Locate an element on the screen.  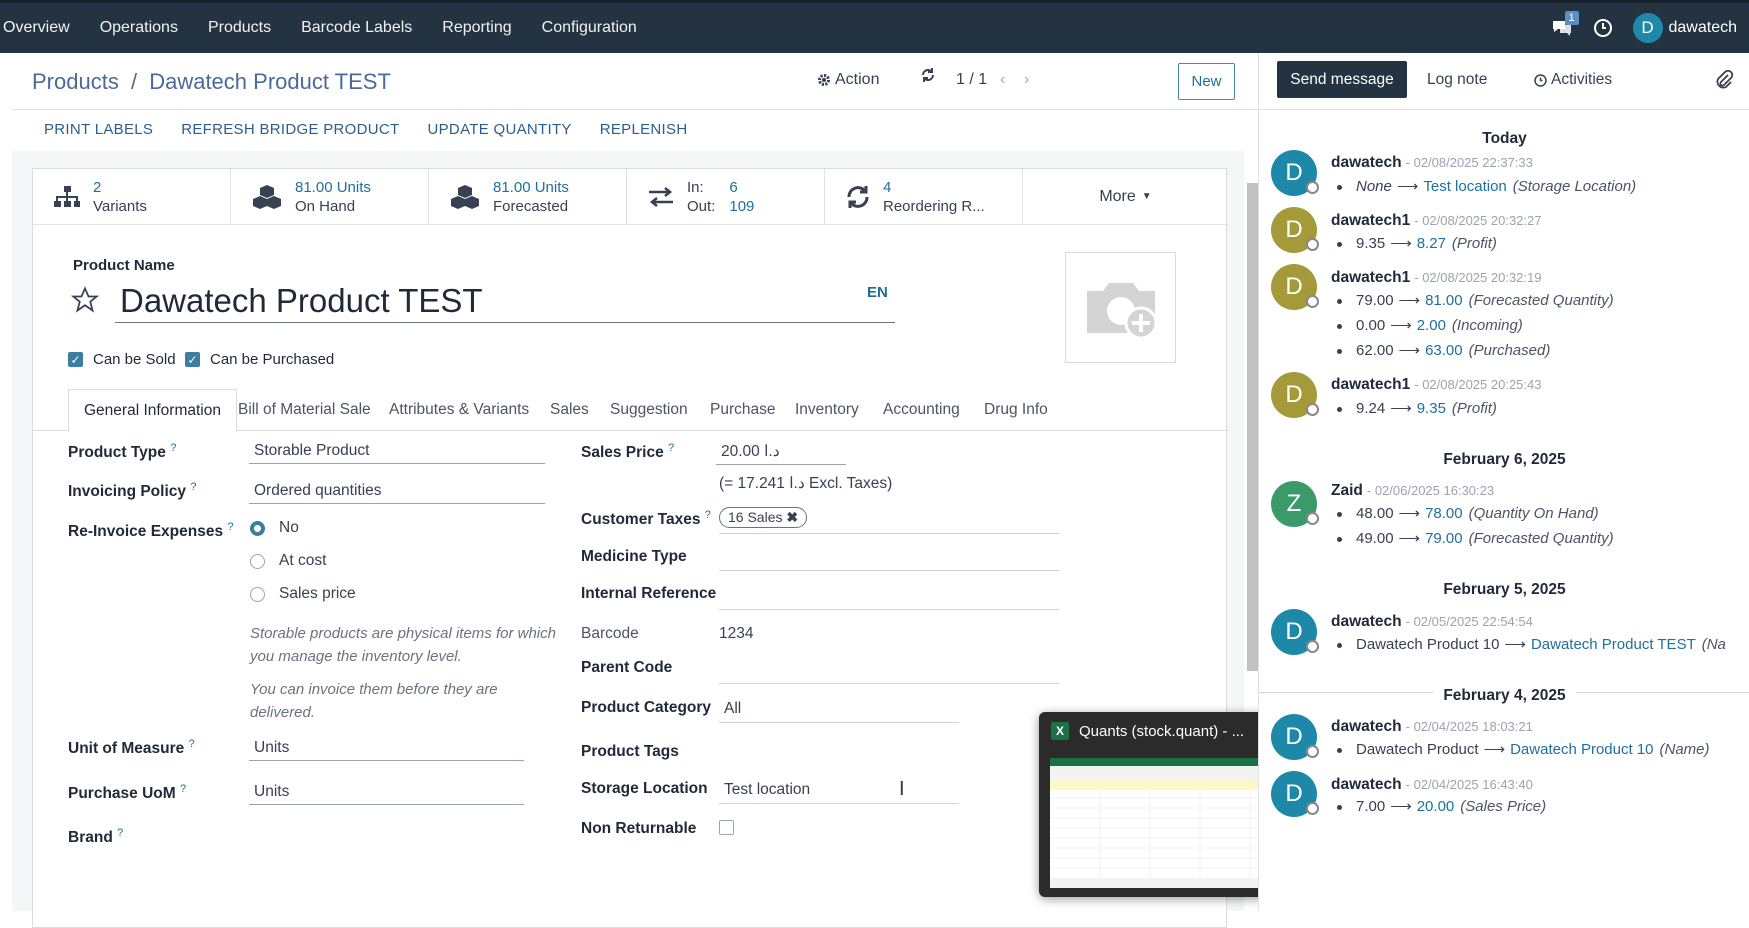
message-timestamp: - 02/08/2025 20:32:19 is located at coordinates (1478, 277).